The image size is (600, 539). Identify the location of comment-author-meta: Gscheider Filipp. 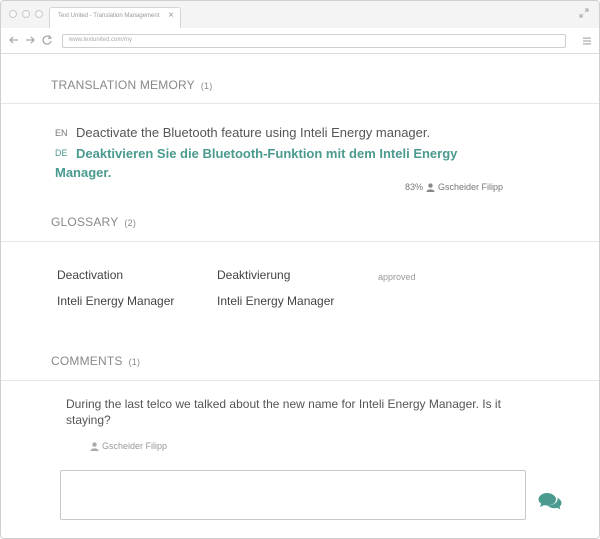
(128, 446).